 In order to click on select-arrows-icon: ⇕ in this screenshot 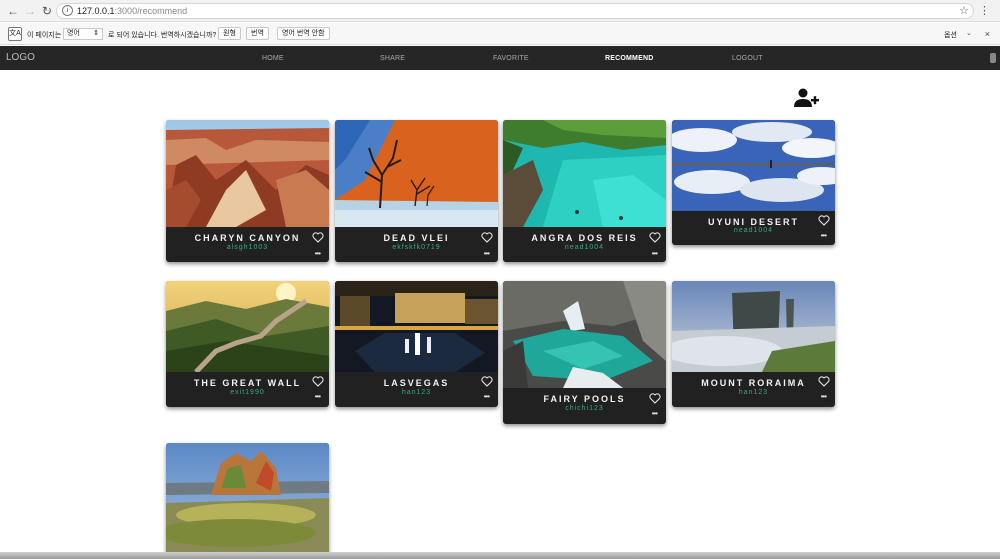, I will do `click(96, 33)`.